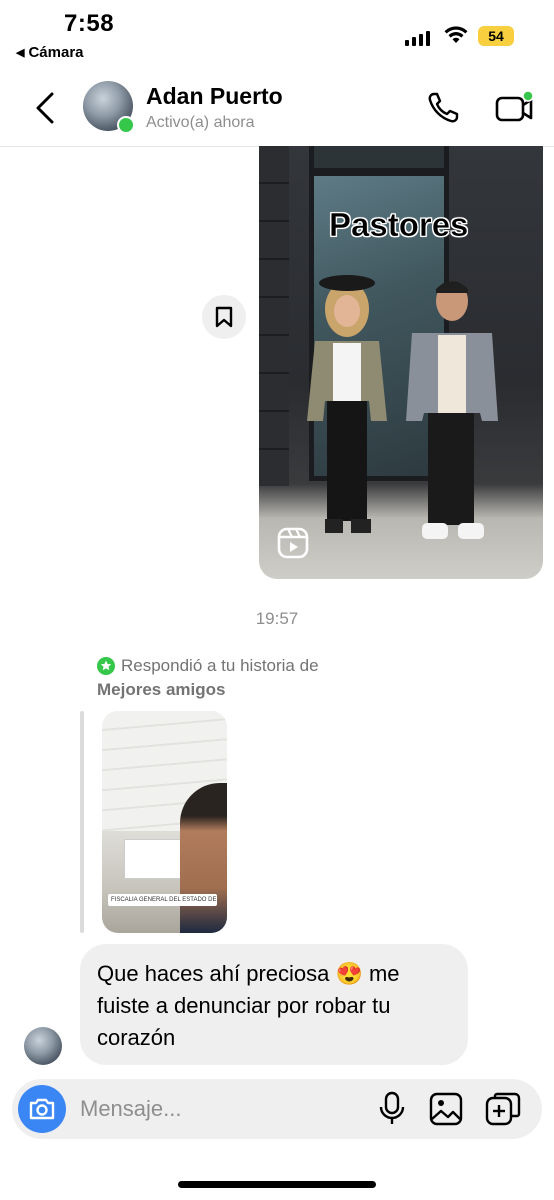  I want to click on battery-indicator: 54, so click(496, 36).